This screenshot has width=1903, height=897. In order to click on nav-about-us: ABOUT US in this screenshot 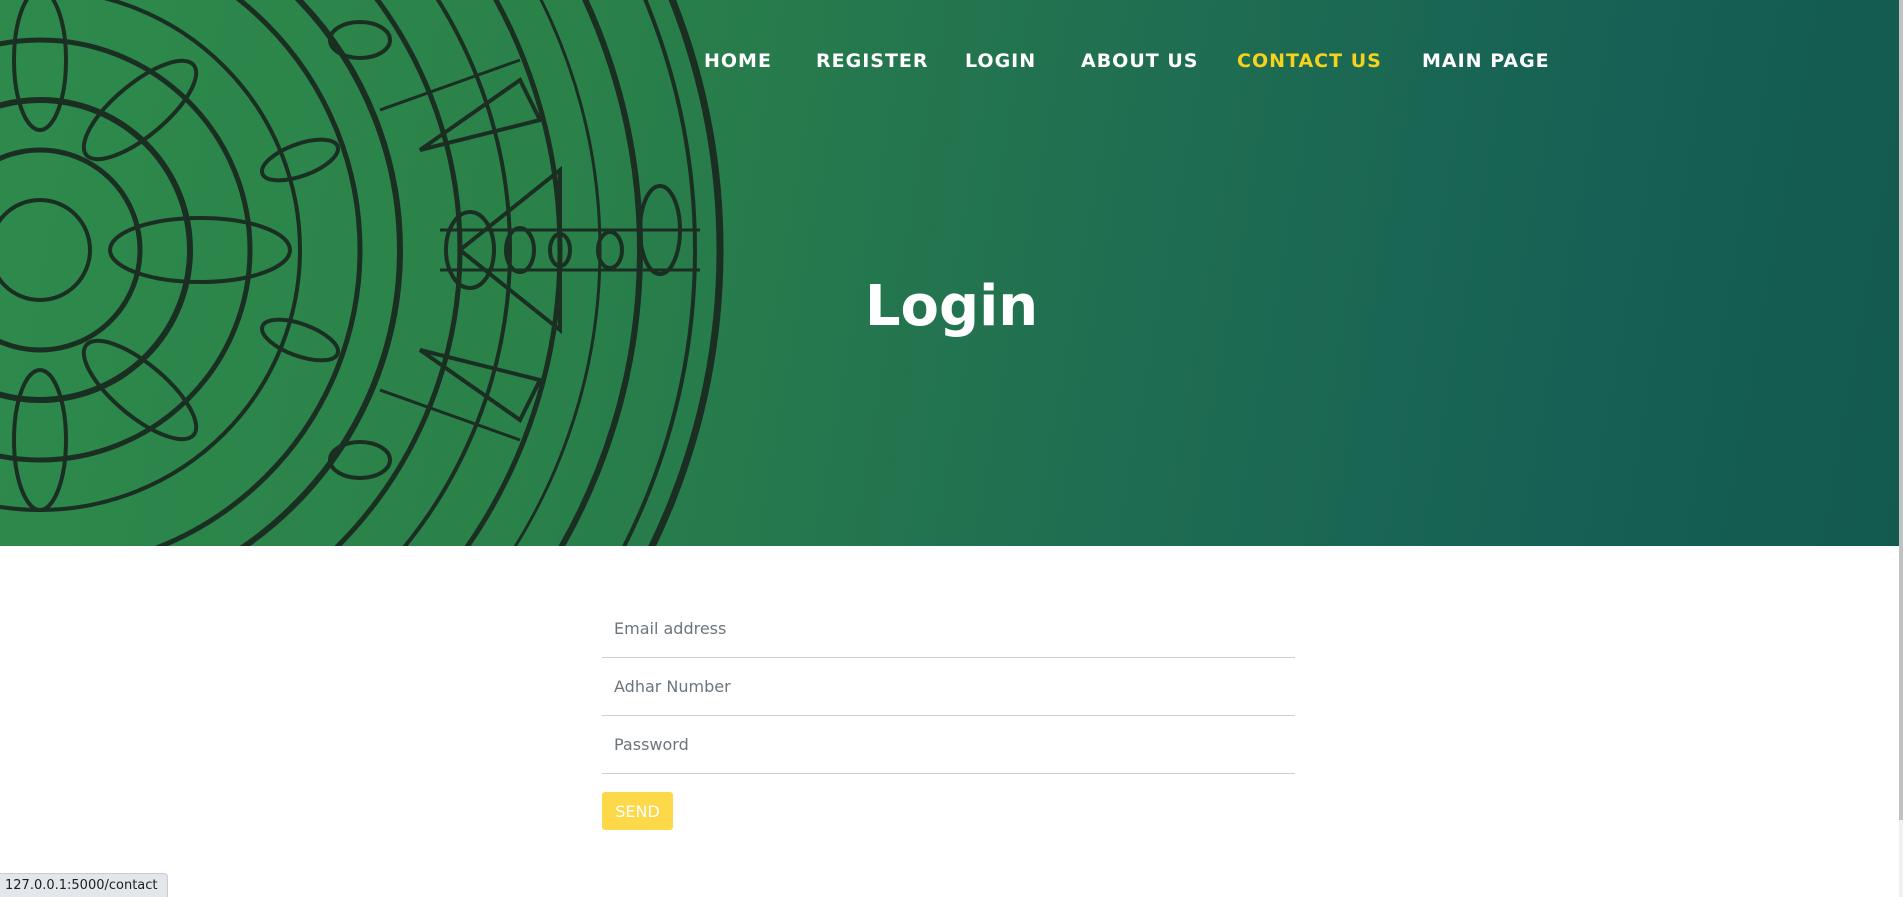, I will do `click(1139, 61)`.